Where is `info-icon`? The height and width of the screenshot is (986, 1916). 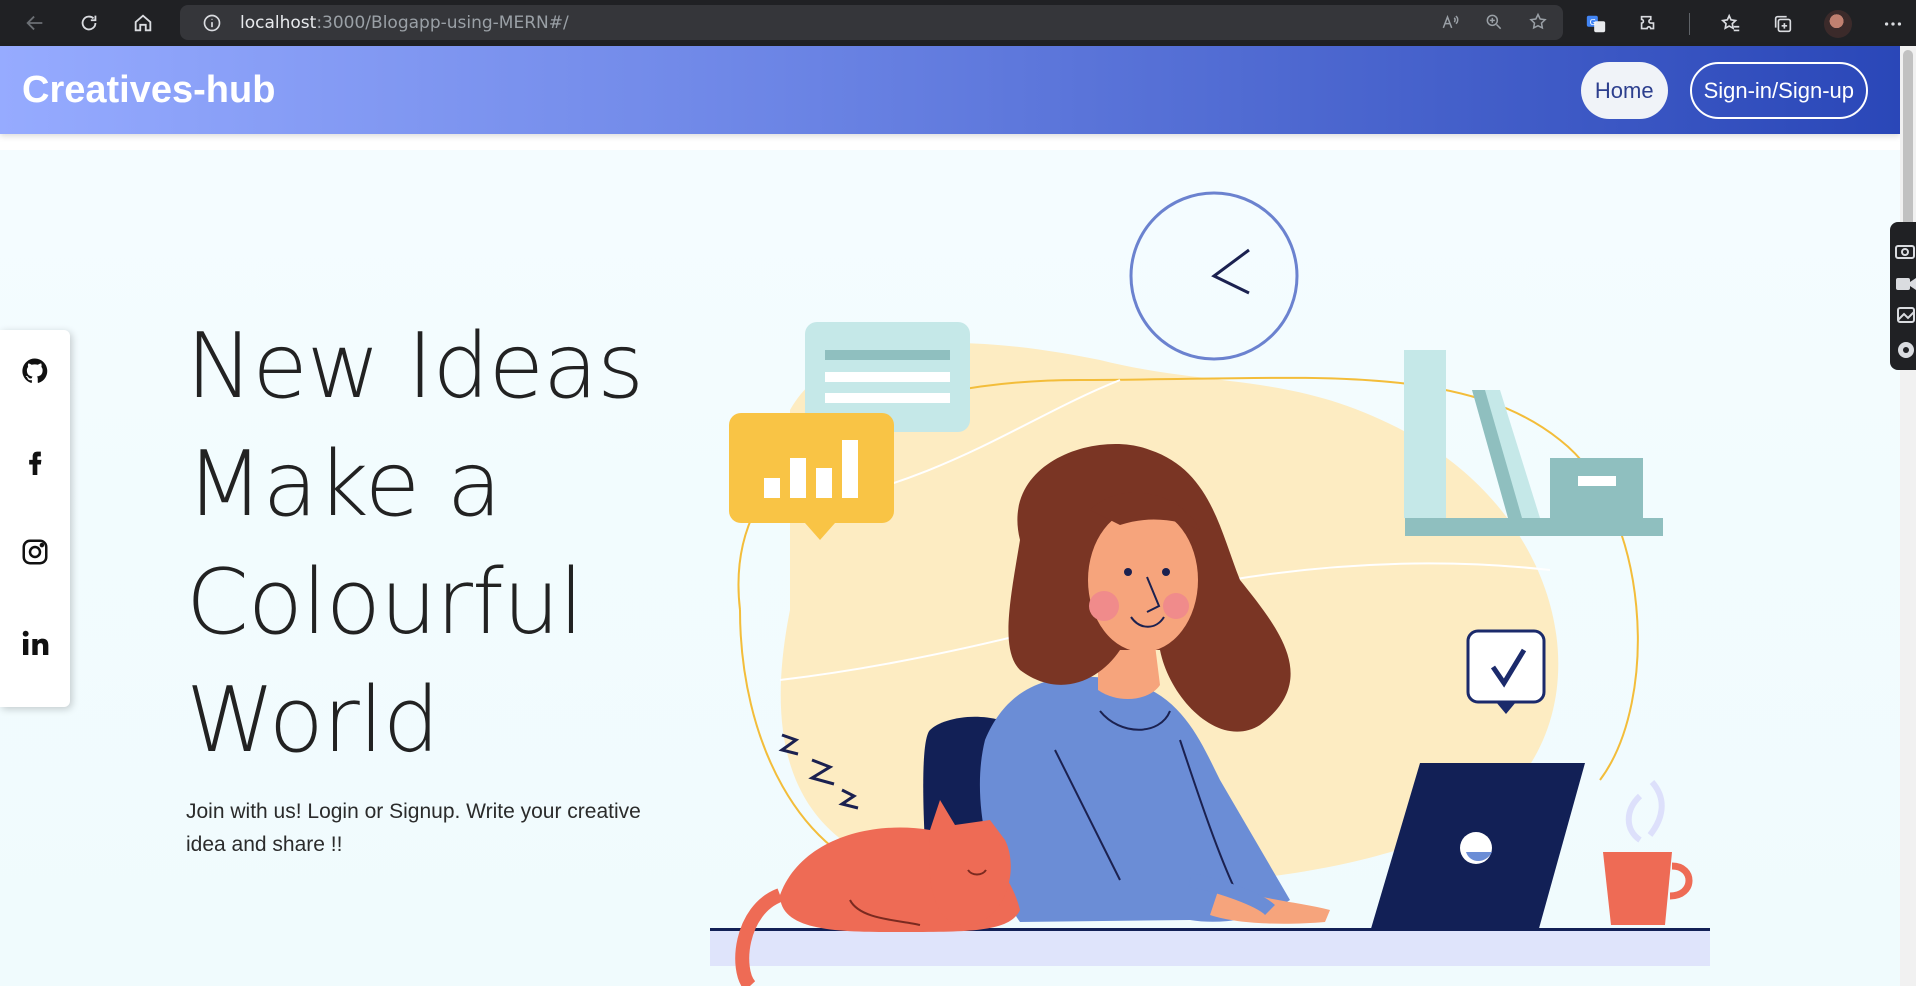 info-icon is located at coordinates (212, 23).